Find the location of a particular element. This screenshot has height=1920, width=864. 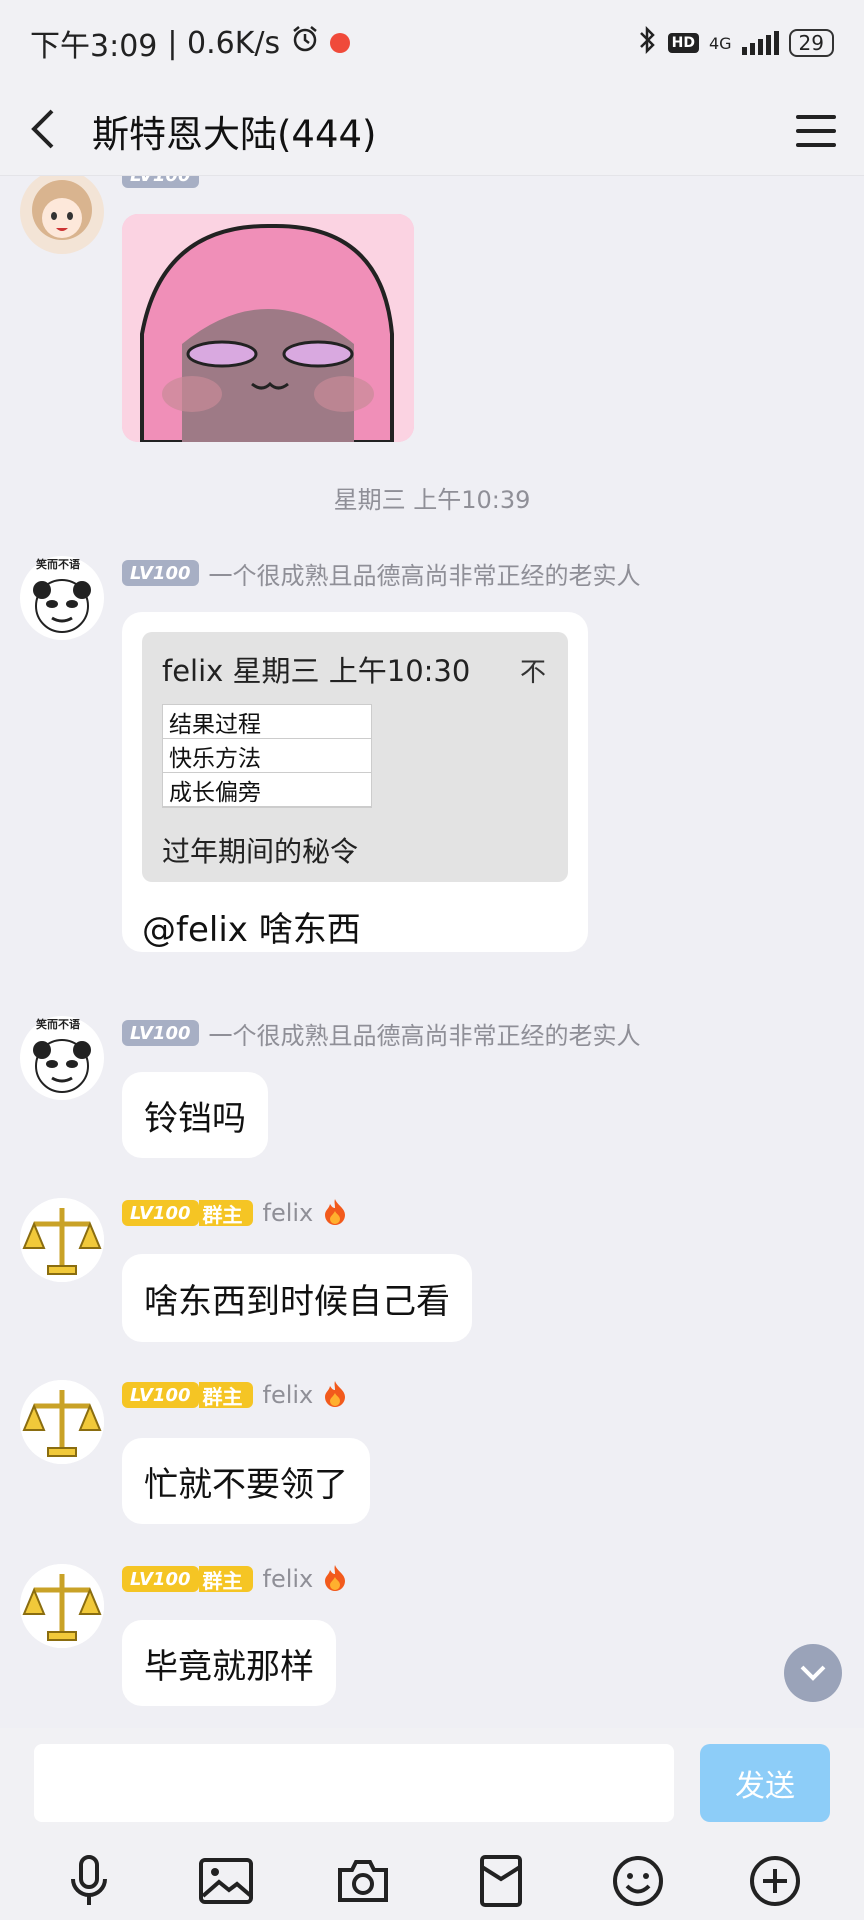

back-arrow-icon is located at coordinates (43, 131).